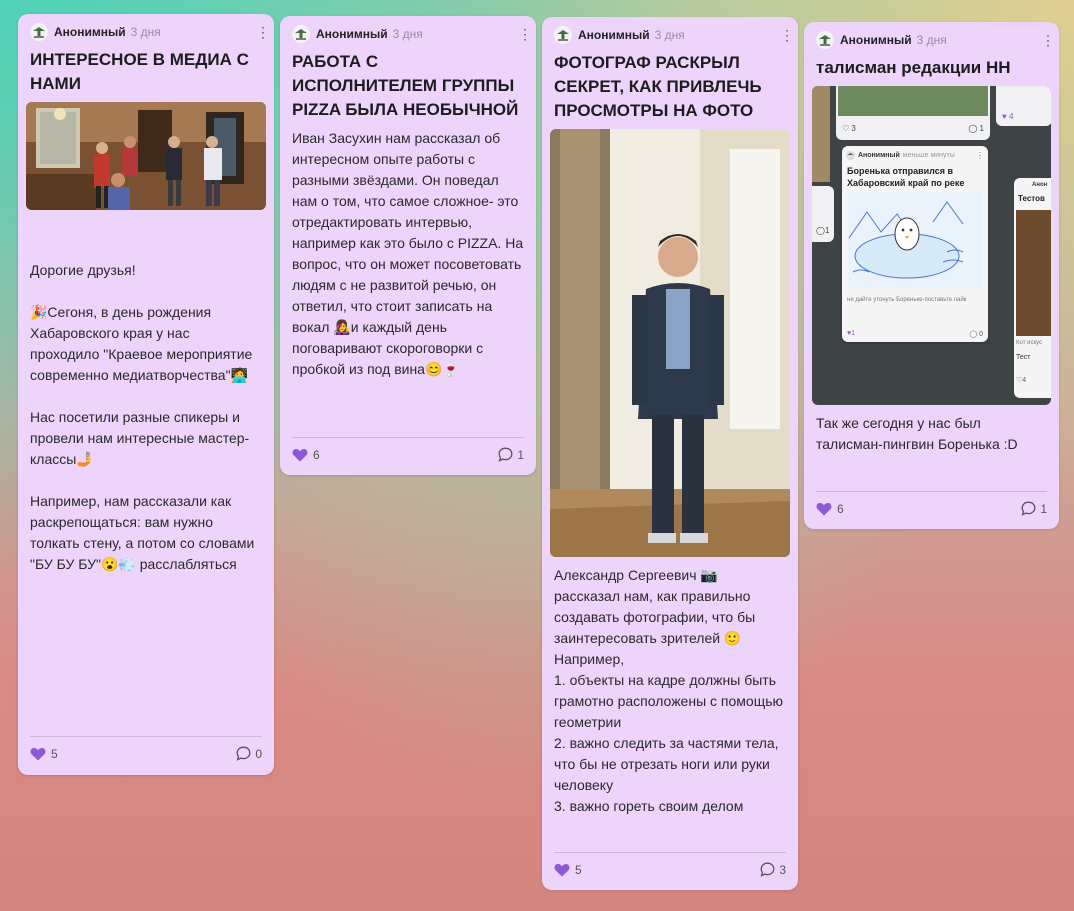 The image size is (1074, 911). Describe the element at coordinates (1031, 198) in the screenshot. I see `embedded-title: Тестов` at that location.